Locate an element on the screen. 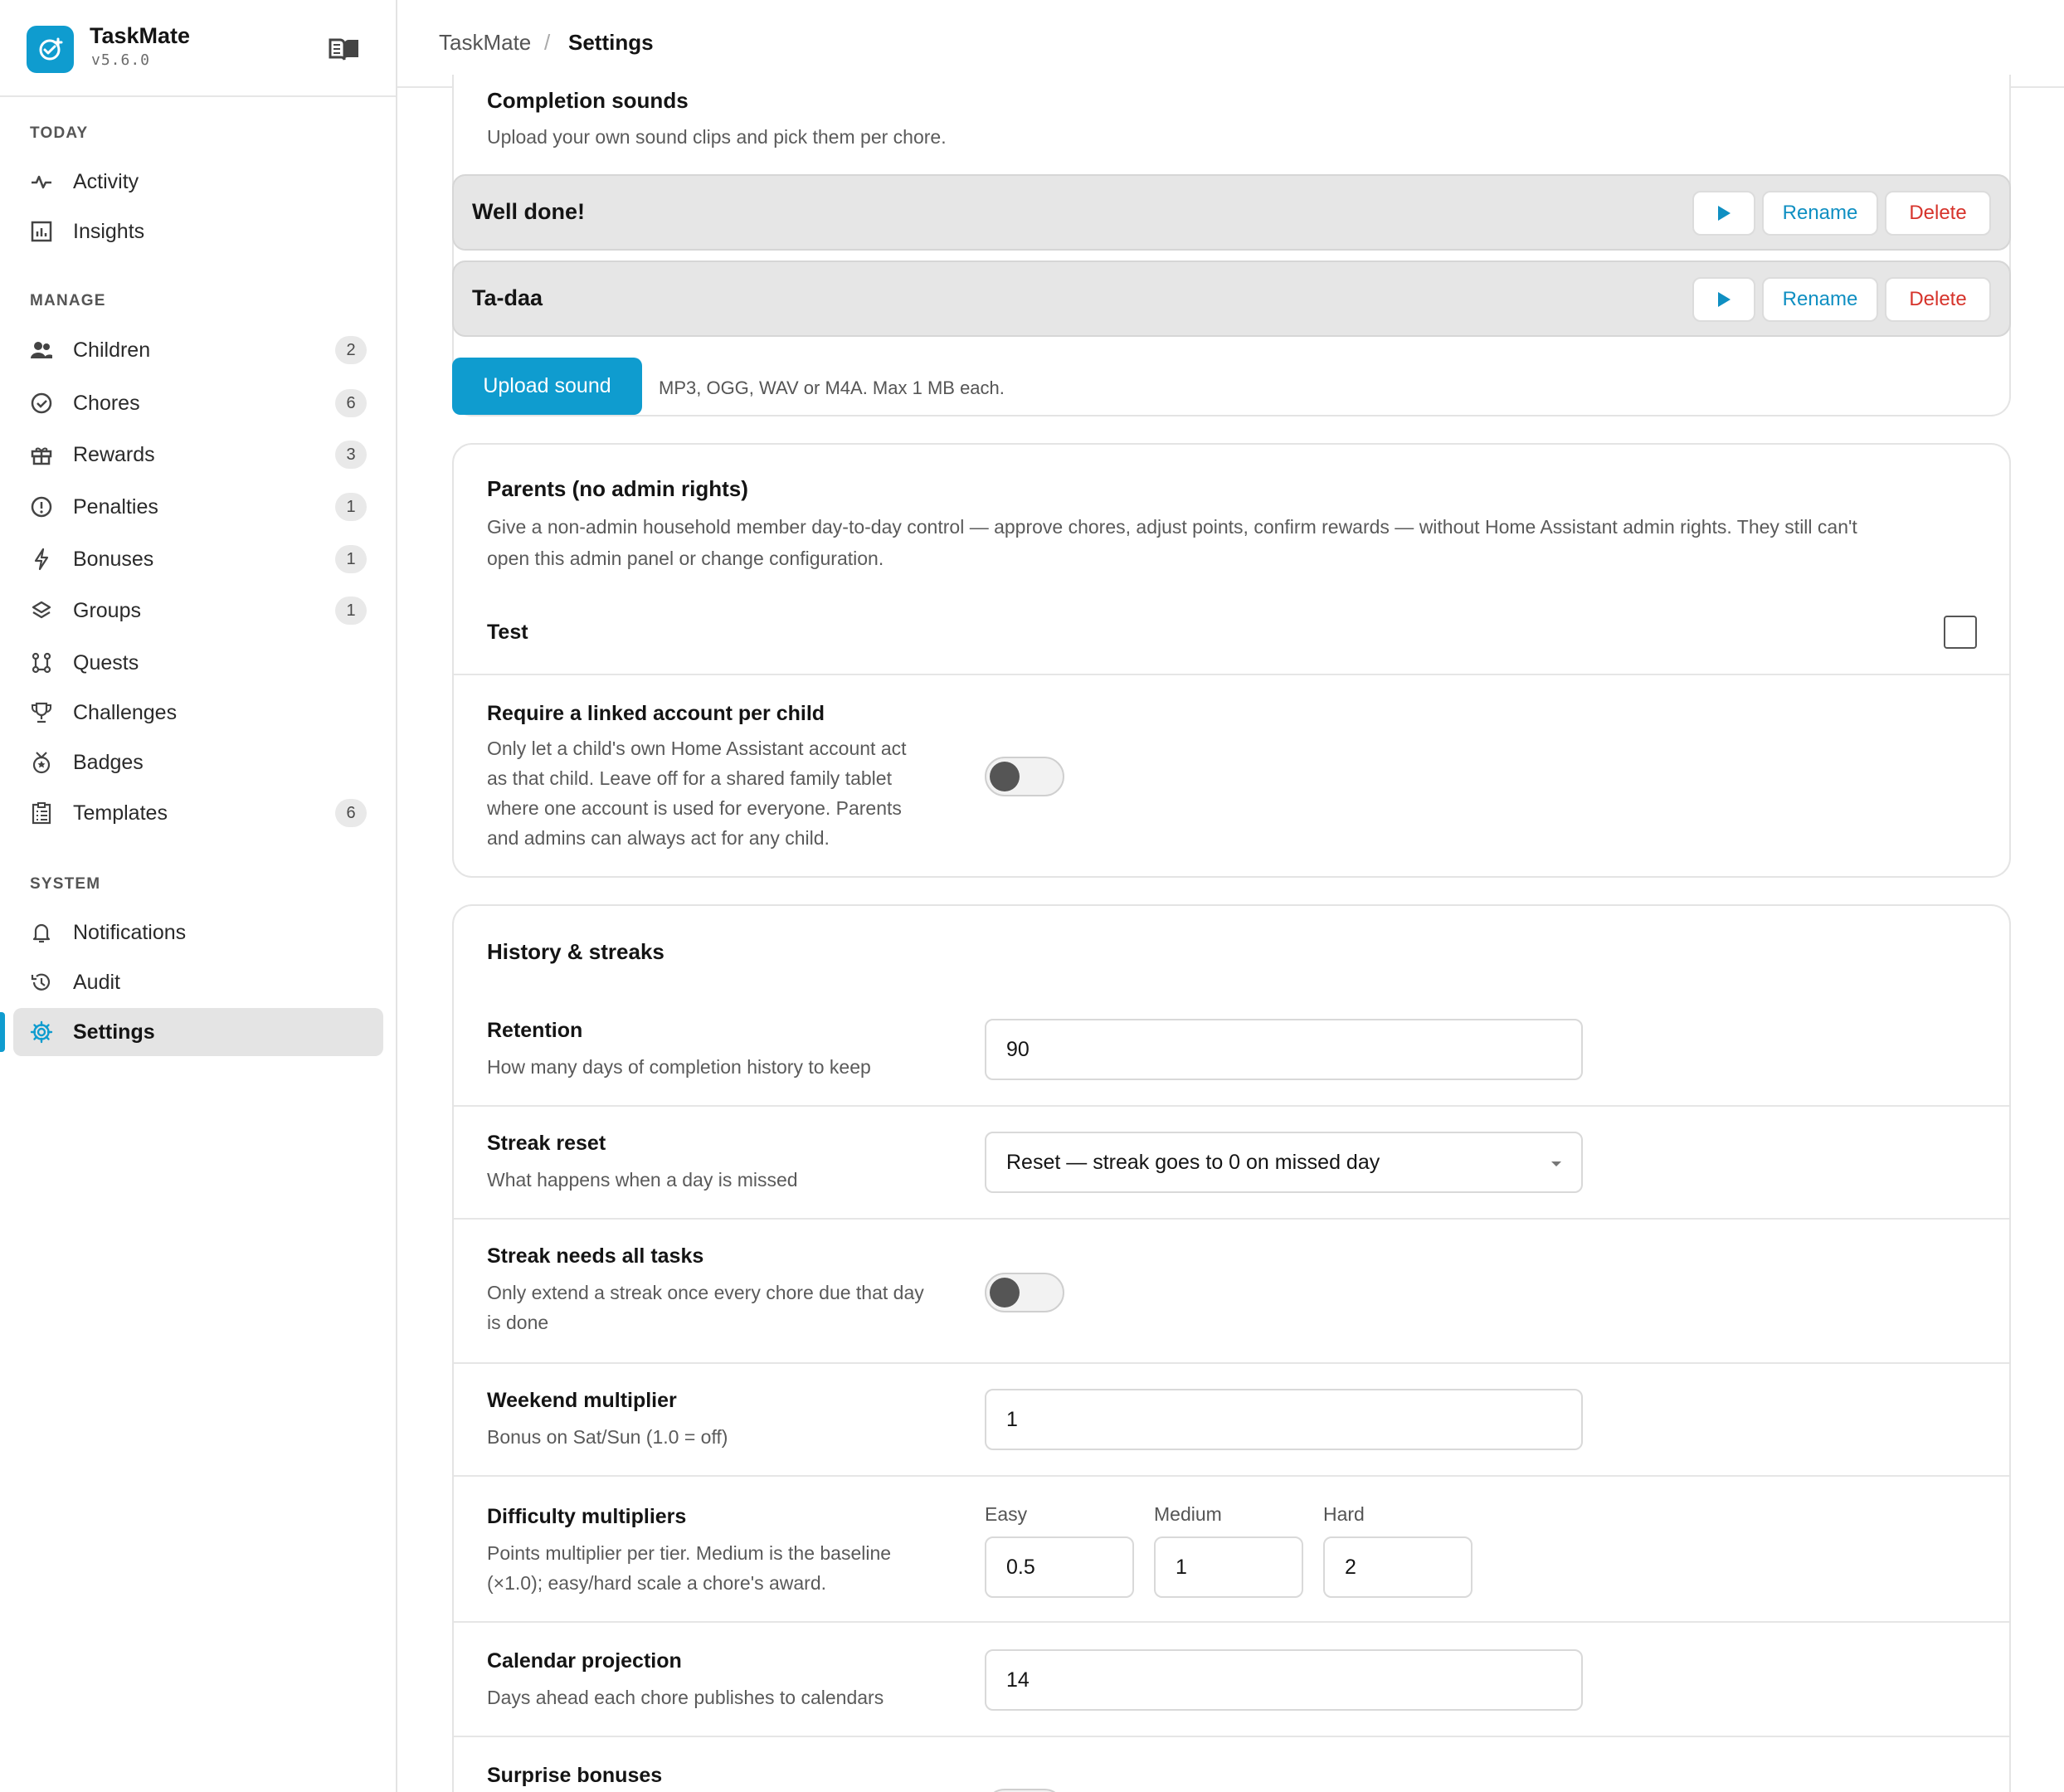 This screenshot has height=1792, width=2064. hard-label: Hard is located at coordinates (1344, 1514).